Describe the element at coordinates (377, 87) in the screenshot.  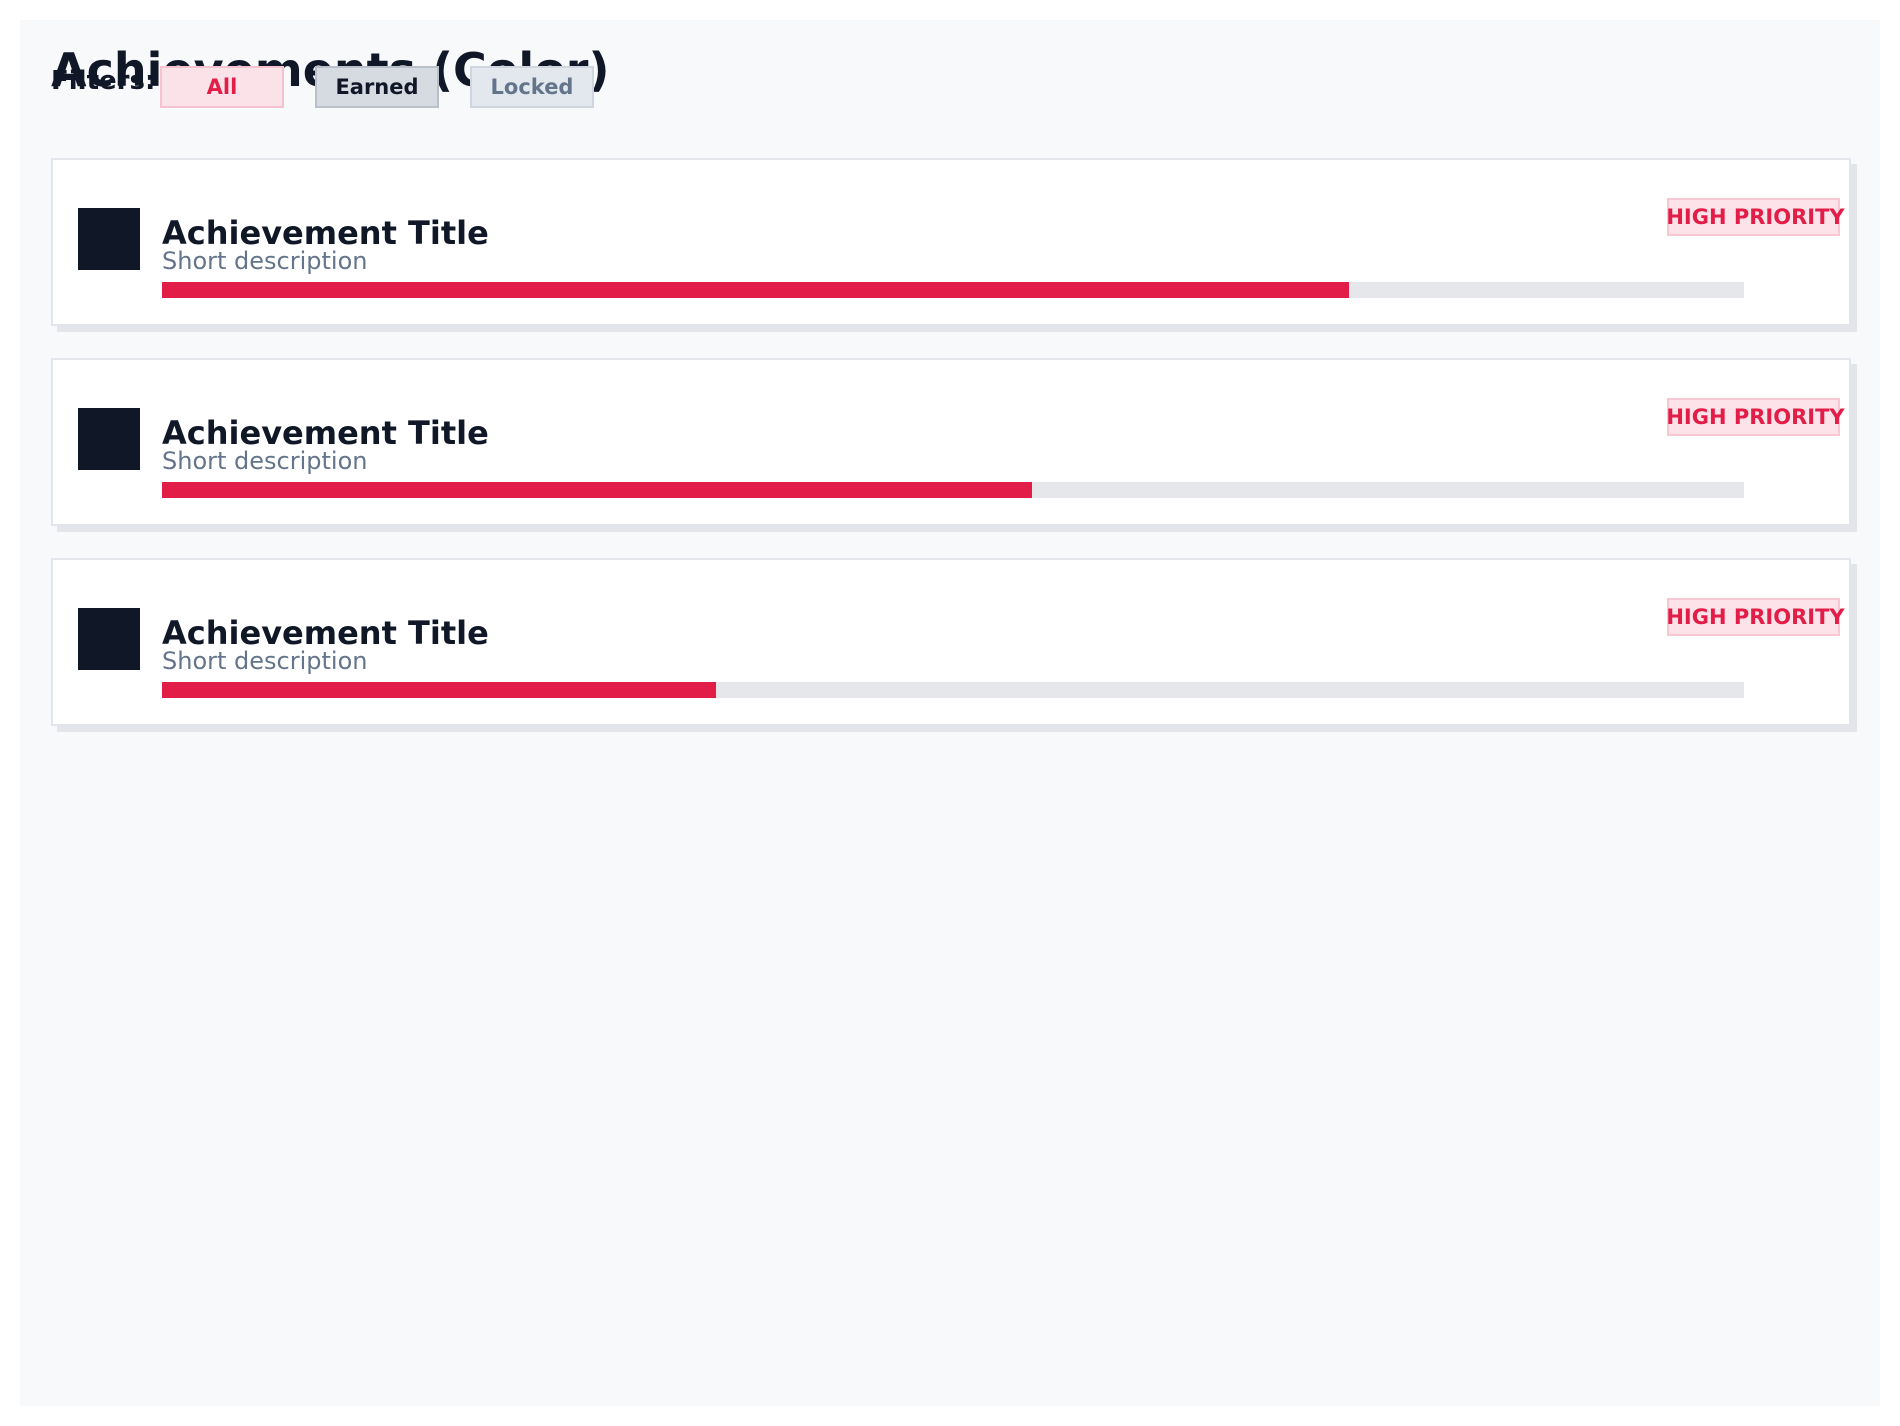
I see `filter-earned-button: Earned` at that location.